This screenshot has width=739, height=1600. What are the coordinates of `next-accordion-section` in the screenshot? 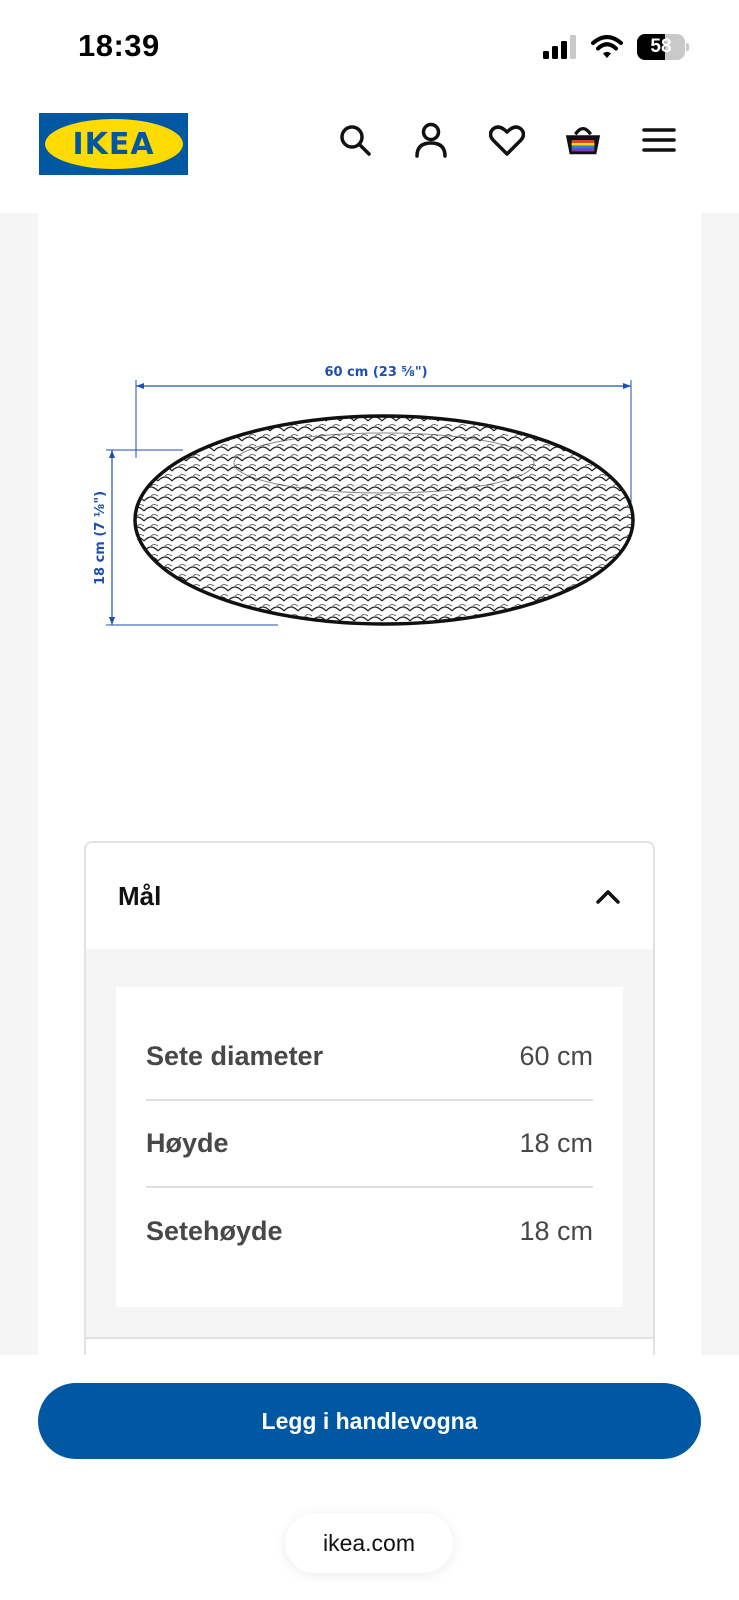 It's located at (369, 1346).